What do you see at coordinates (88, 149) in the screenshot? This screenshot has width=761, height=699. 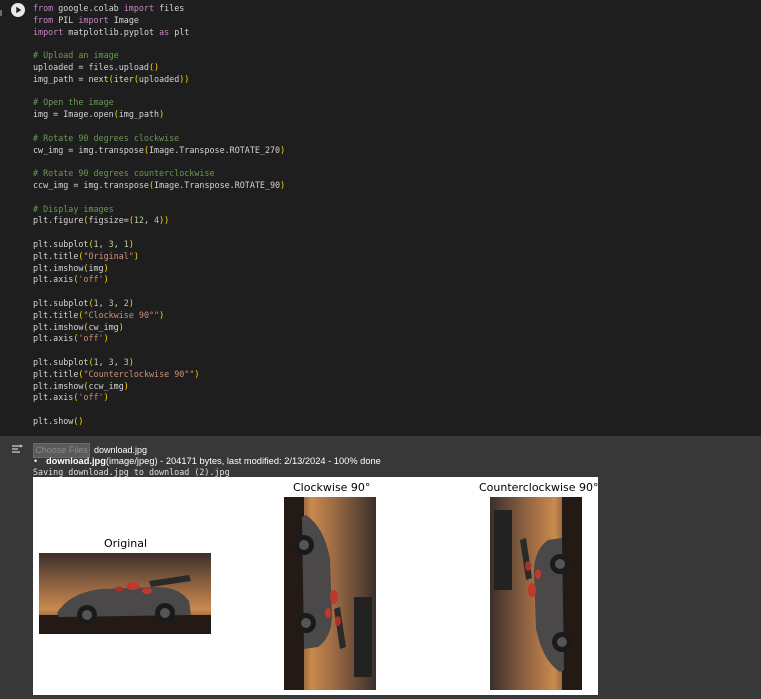 I see `code-token: cw_img = img.transpose` at bounding box center [88, 149].